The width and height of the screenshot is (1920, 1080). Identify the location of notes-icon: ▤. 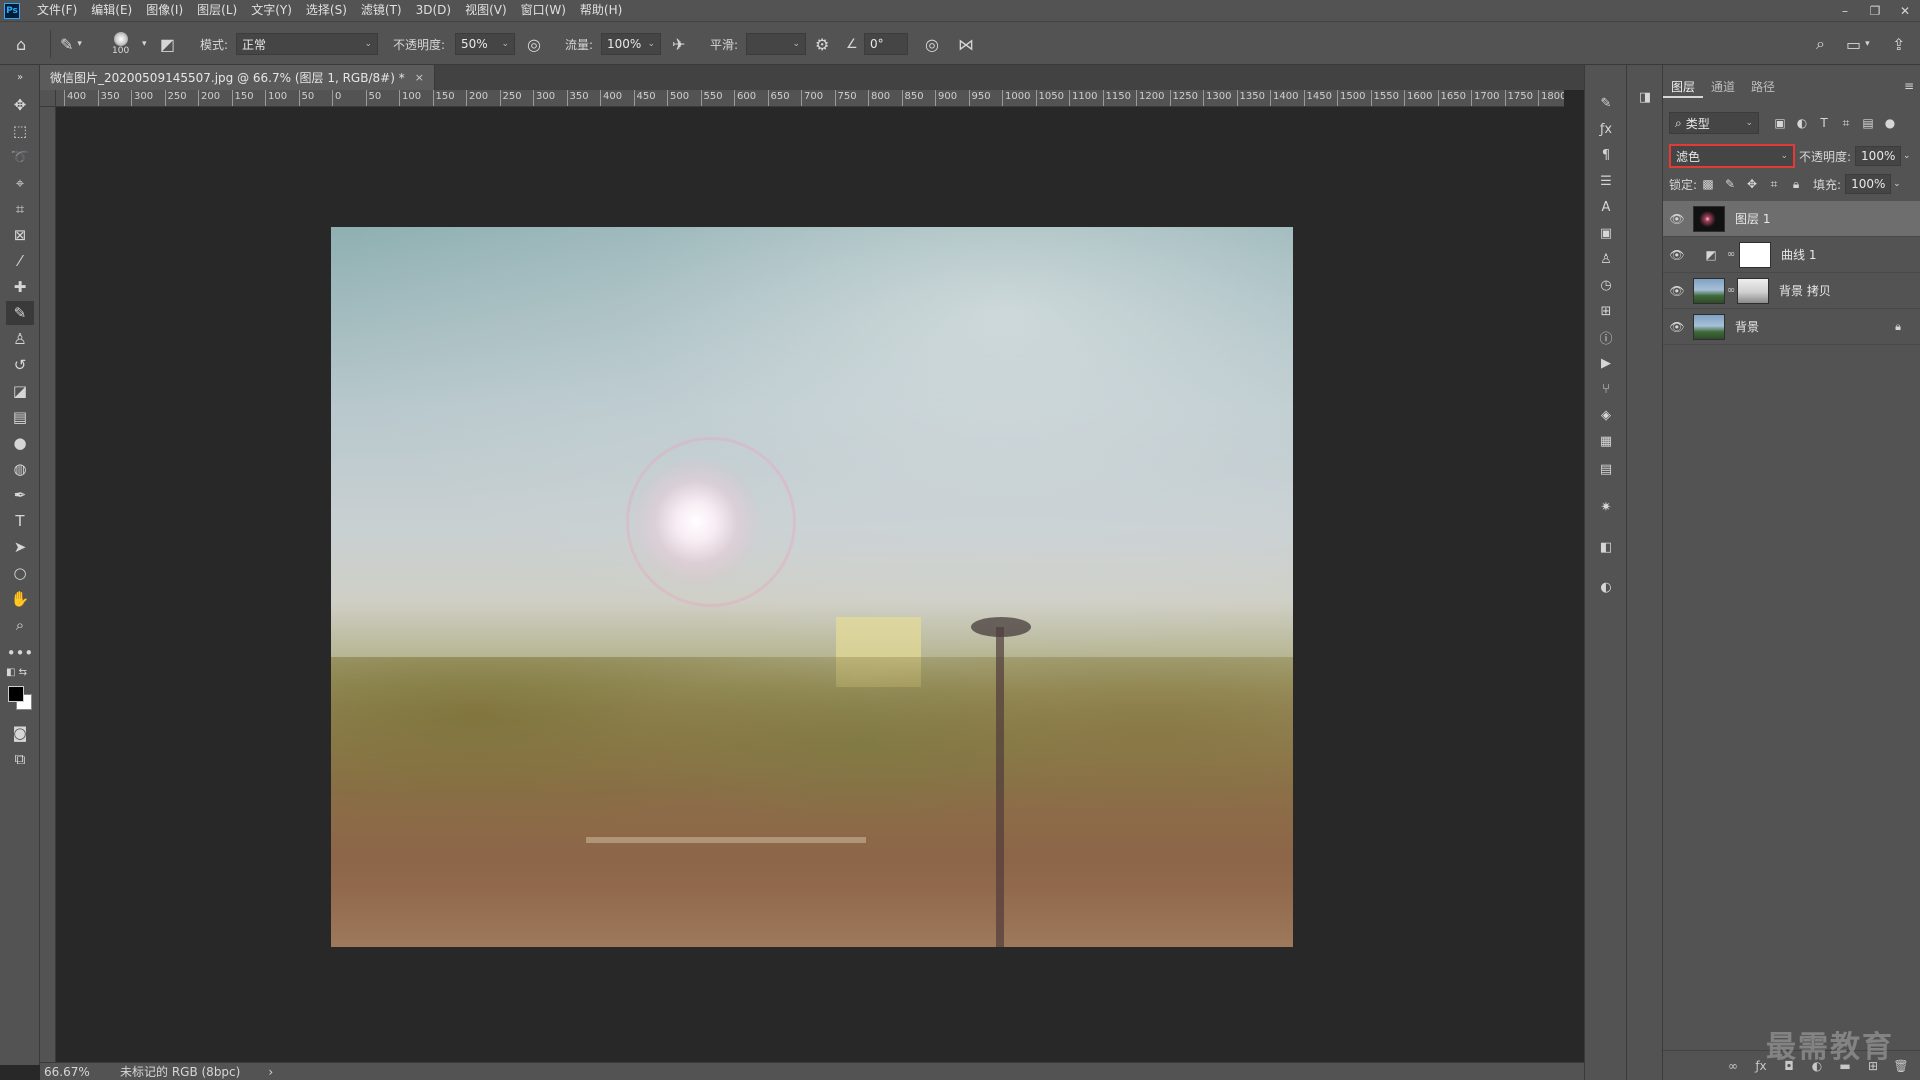
(1606, 469).